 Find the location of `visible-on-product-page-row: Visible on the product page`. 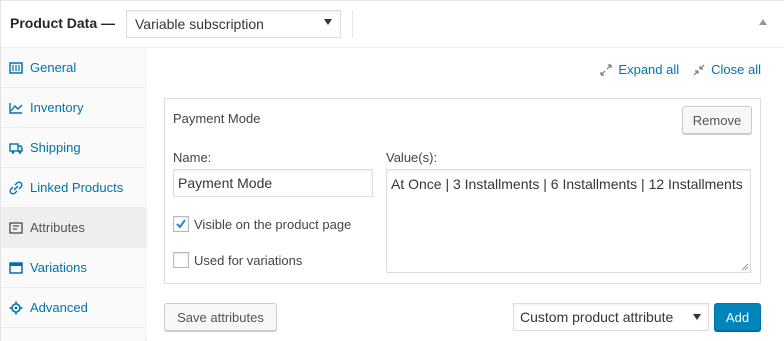

visible-on-product-page-row: Visible on the product page is located at coordinates (262, 224).